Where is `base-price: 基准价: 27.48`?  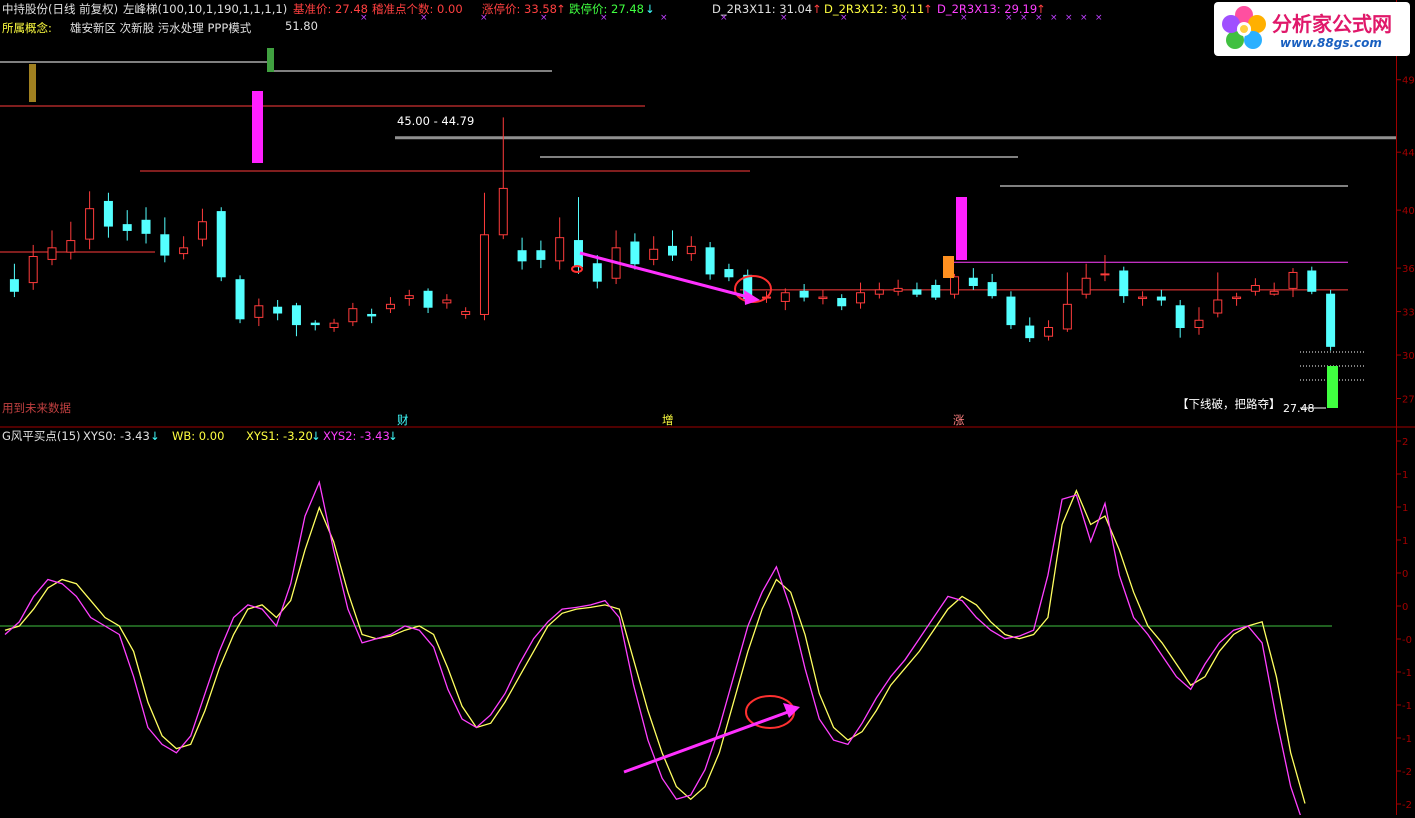 base-price: 基准价: 27.48 is located at coordinates (330, 9).